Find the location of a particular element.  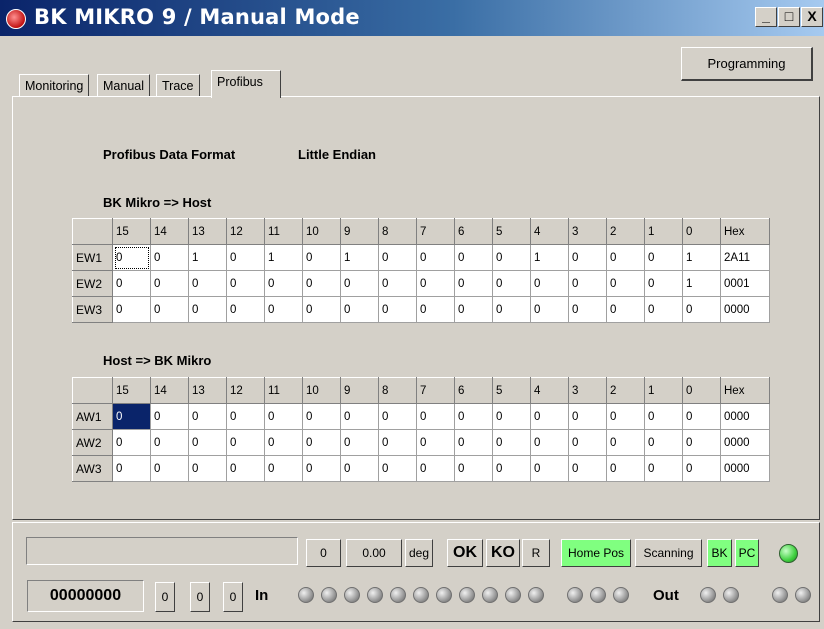

programming-button: Programming is located at coordinates (747, 64).